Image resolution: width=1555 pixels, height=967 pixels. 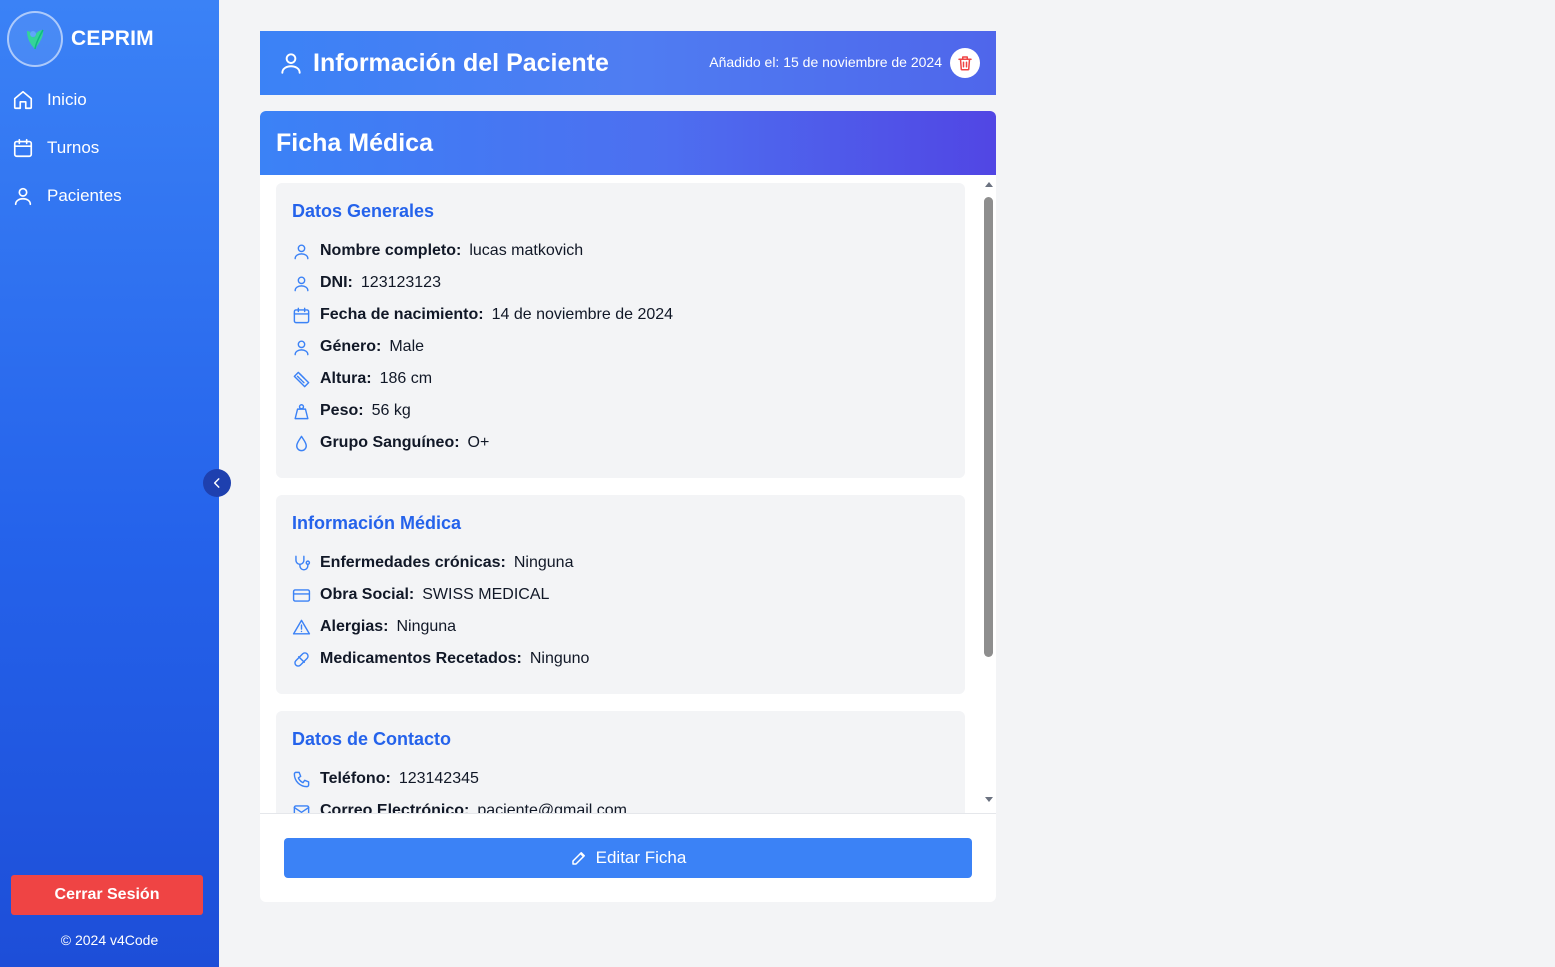 What do you see at coordinates (301, 379) in the screenshot?
I see `ruler-icon` at bounding box center [301, 379].